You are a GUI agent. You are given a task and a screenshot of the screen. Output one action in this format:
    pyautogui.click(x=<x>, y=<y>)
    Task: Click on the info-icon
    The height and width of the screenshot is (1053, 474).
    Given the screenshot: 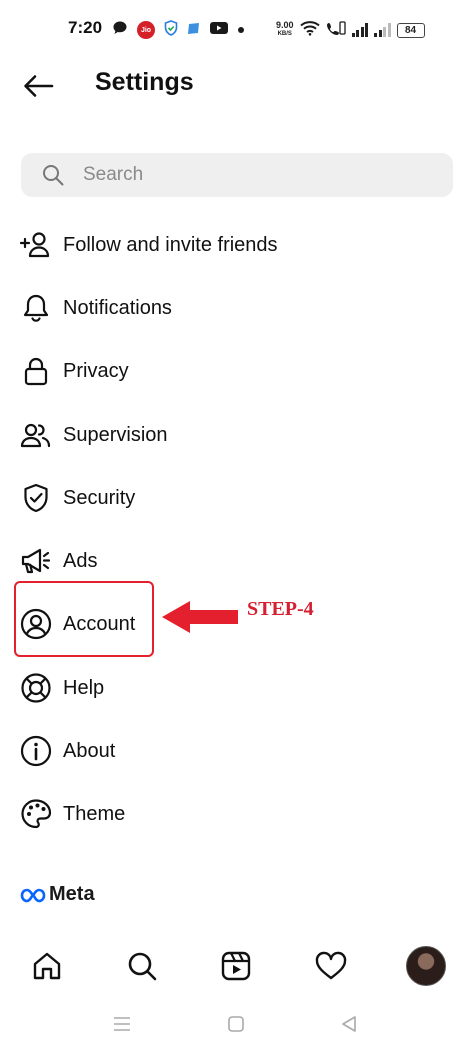 What is the action you would take?
    pyautogui.click(x=36, y=751)
    